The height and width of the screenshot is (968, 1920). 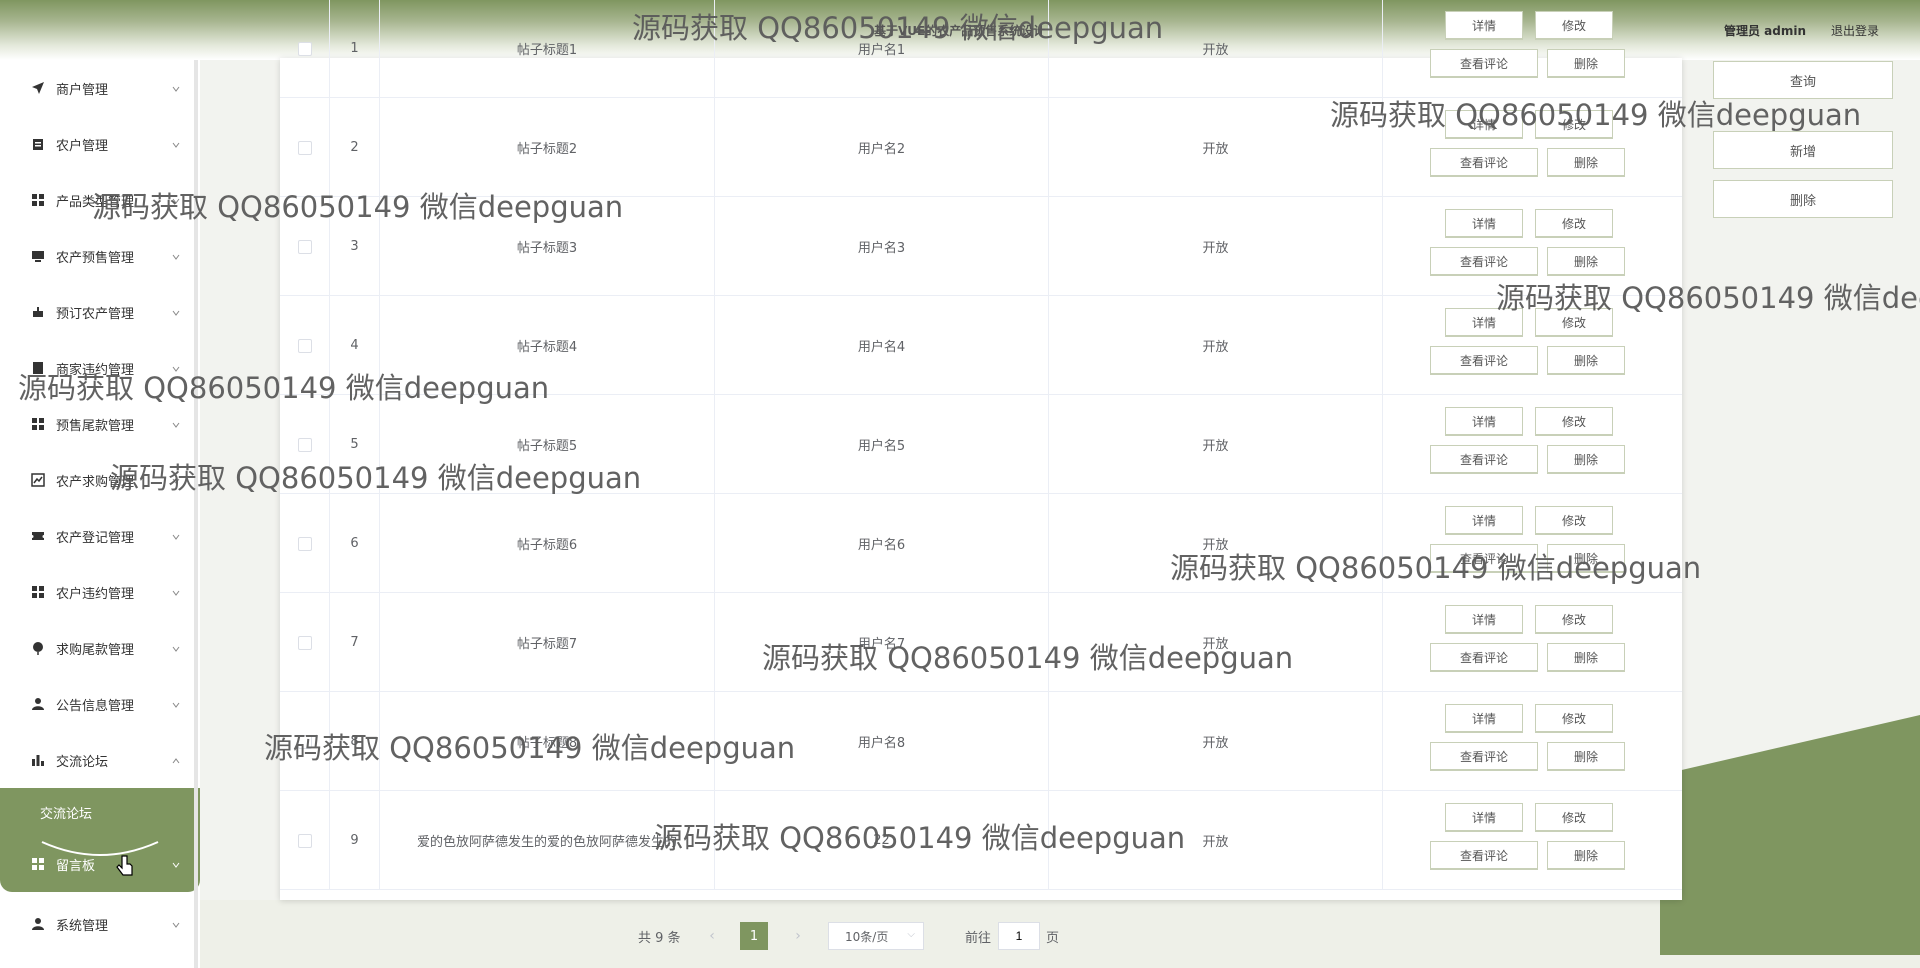 What do you see at coordinates (1803, 199) in the screenshot?
I see `batch-delete-button: 删除` at bounding box center [1803, 199].